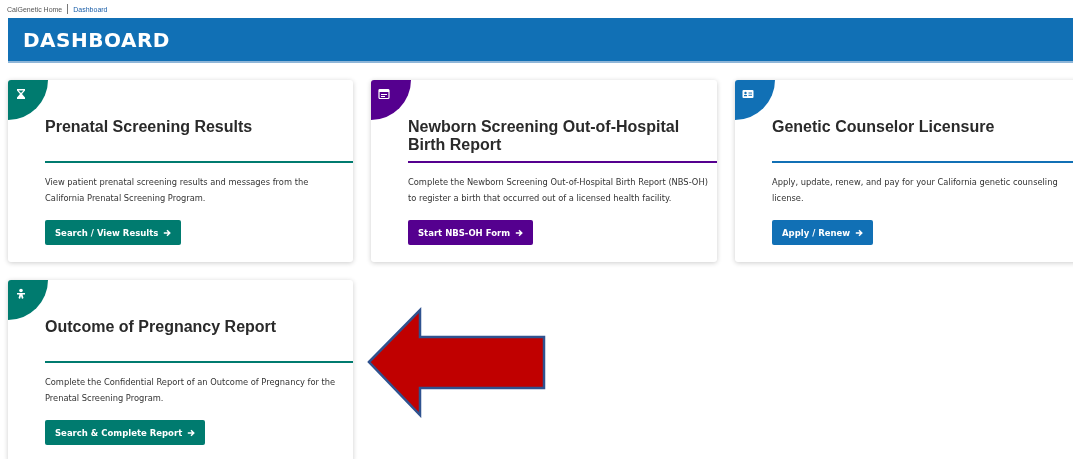 This screenshot has height=459, width=1073. What do you see at coordinates (21, 94) in the screenshot?
I see `hourglass-icon` at bounding box center [21, 94].